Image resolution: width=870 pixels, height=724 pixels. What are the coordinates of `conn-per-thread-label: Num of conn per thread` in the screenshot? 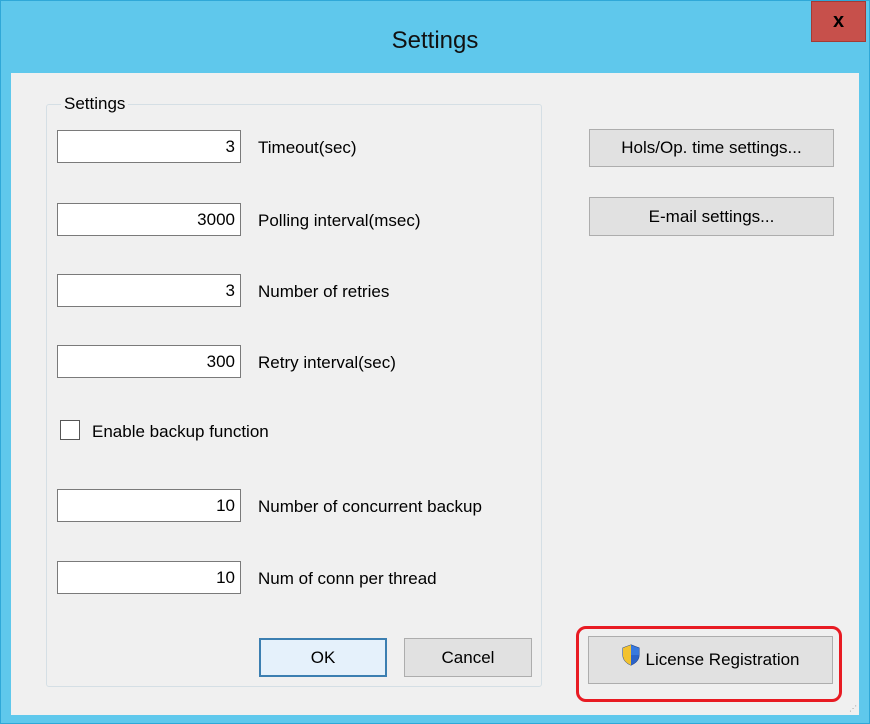 It's located at (347, 578).